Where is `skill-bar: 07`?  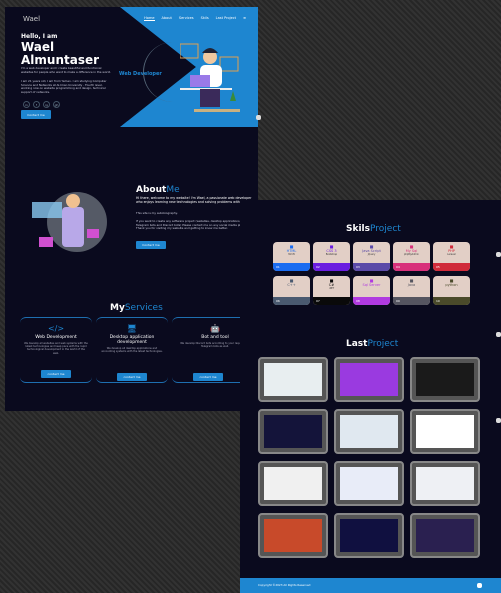
skill-bar: 07 is located at coordinates (331, 301).